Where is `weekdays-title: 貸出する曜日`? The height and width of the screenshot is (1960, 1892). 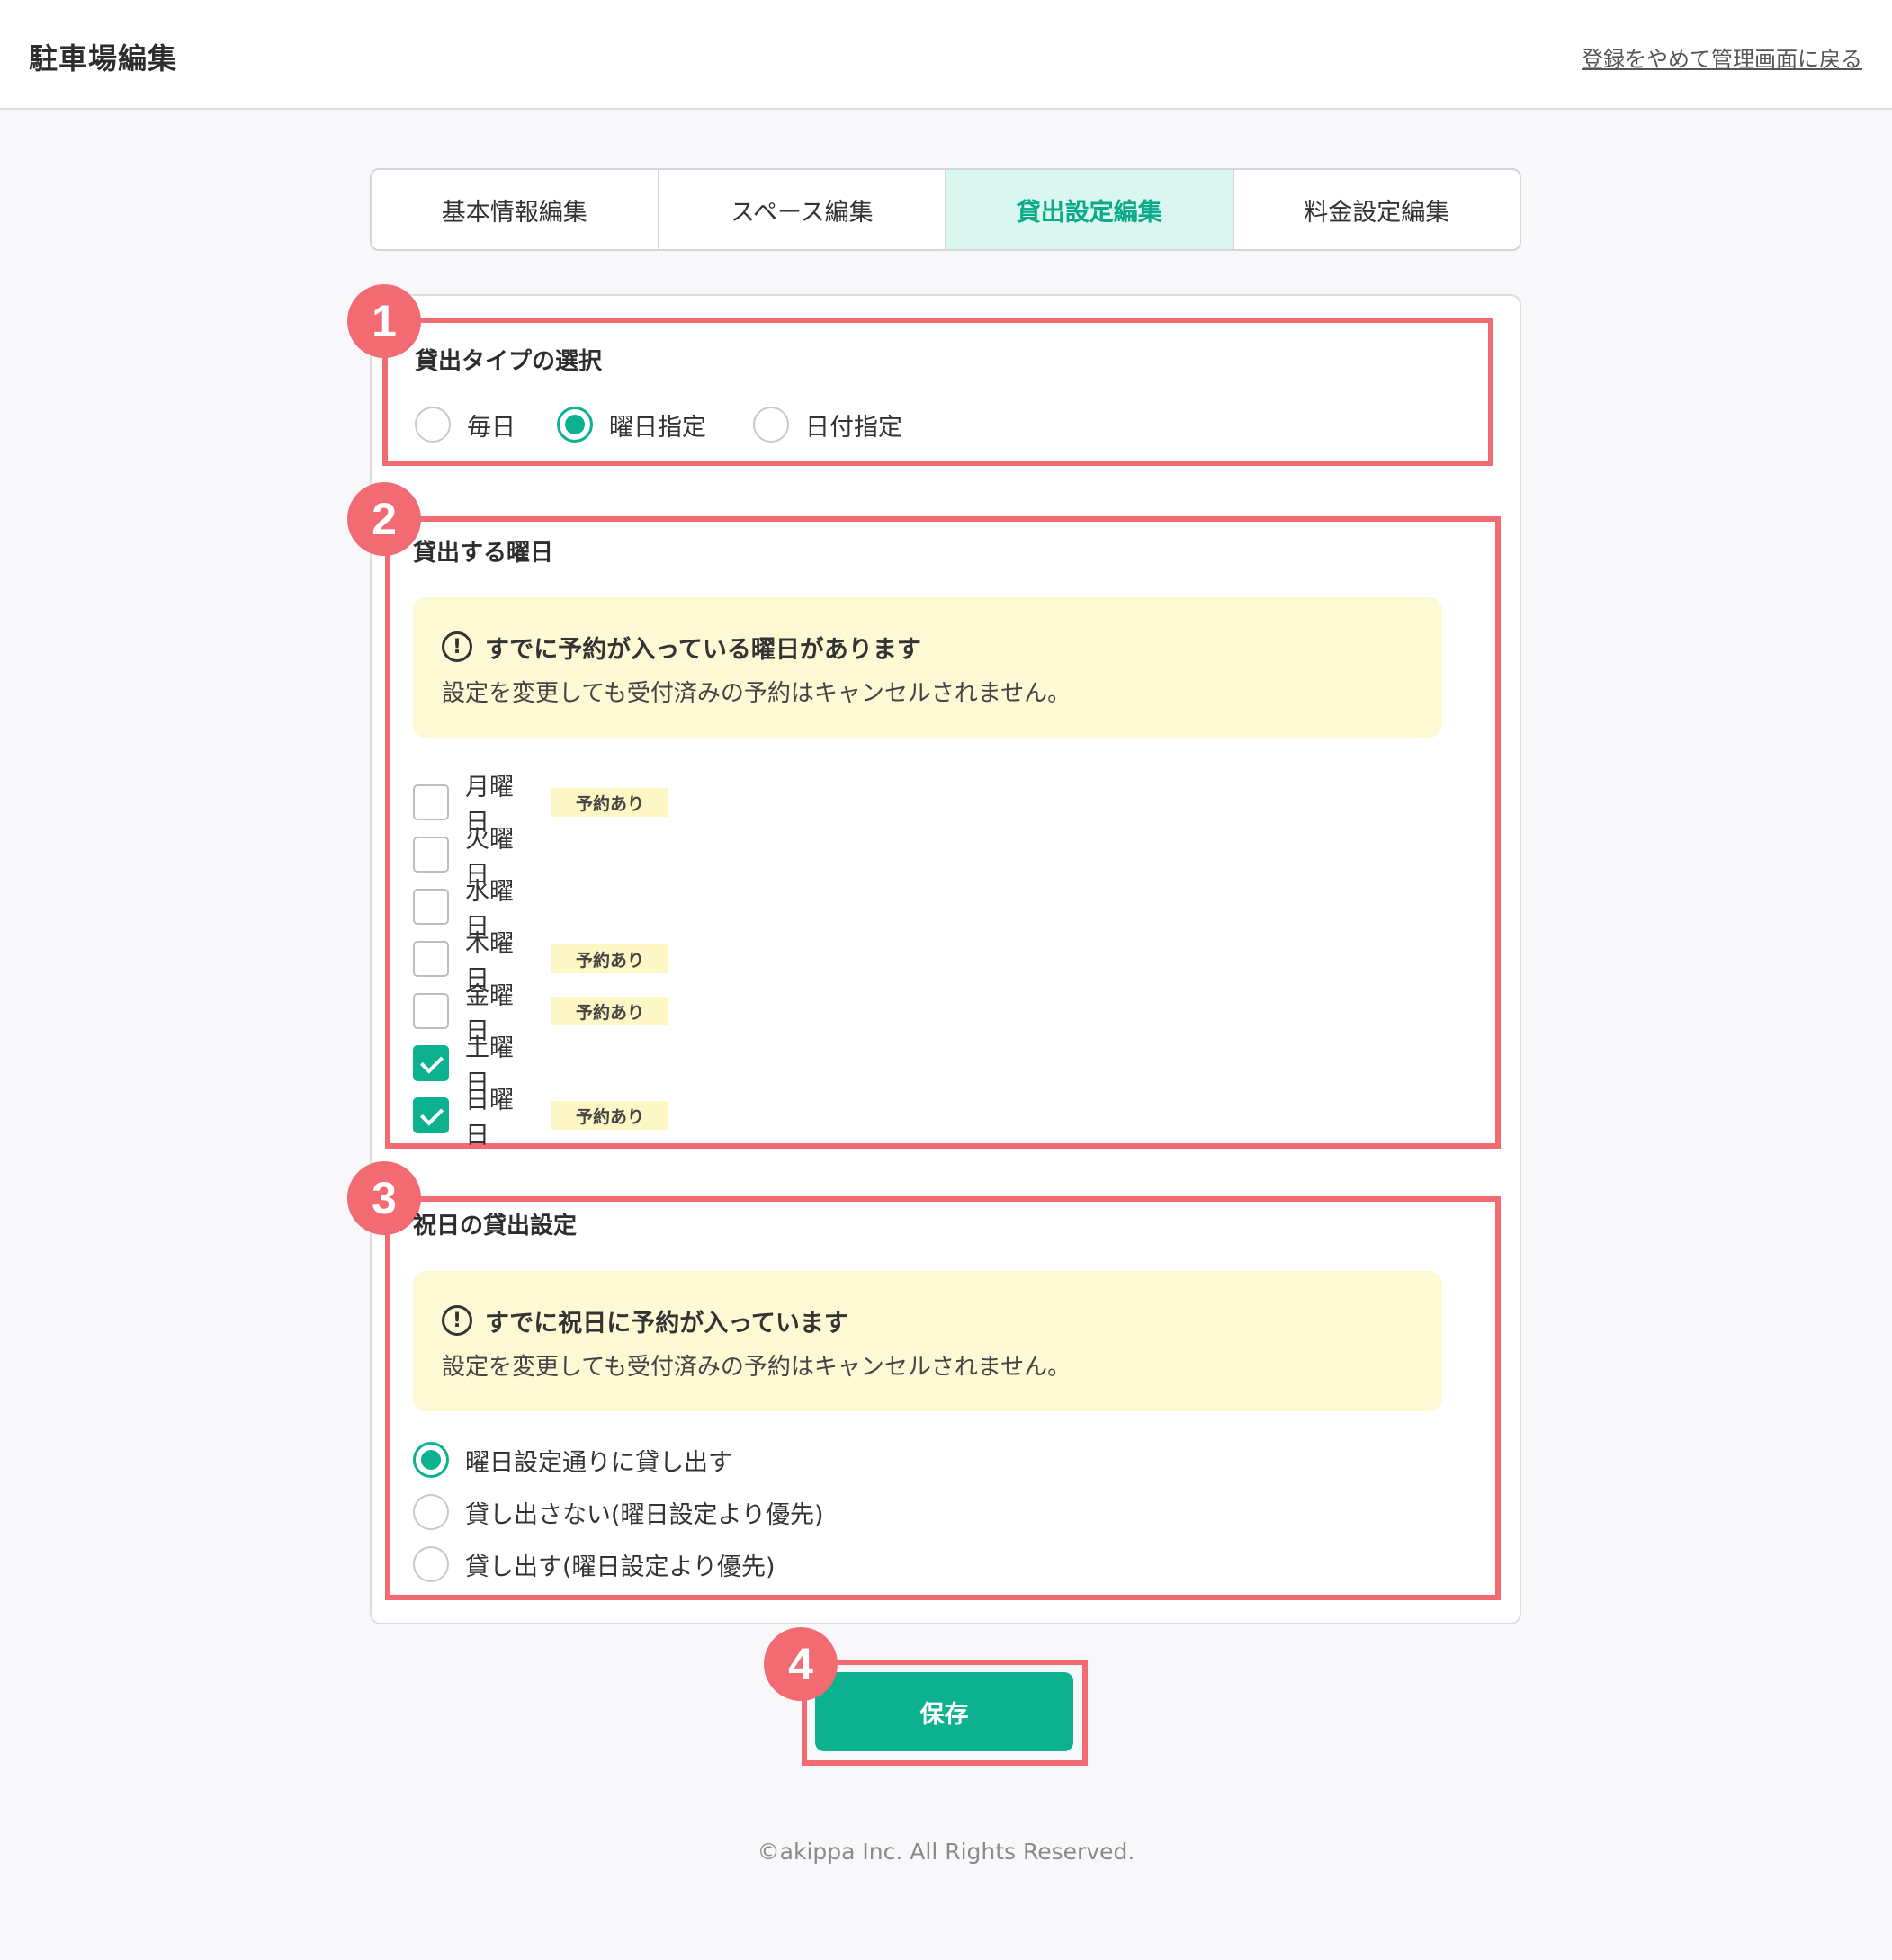
weekdays-title: 貸出する曜日 is located at coordinates (484, 553).